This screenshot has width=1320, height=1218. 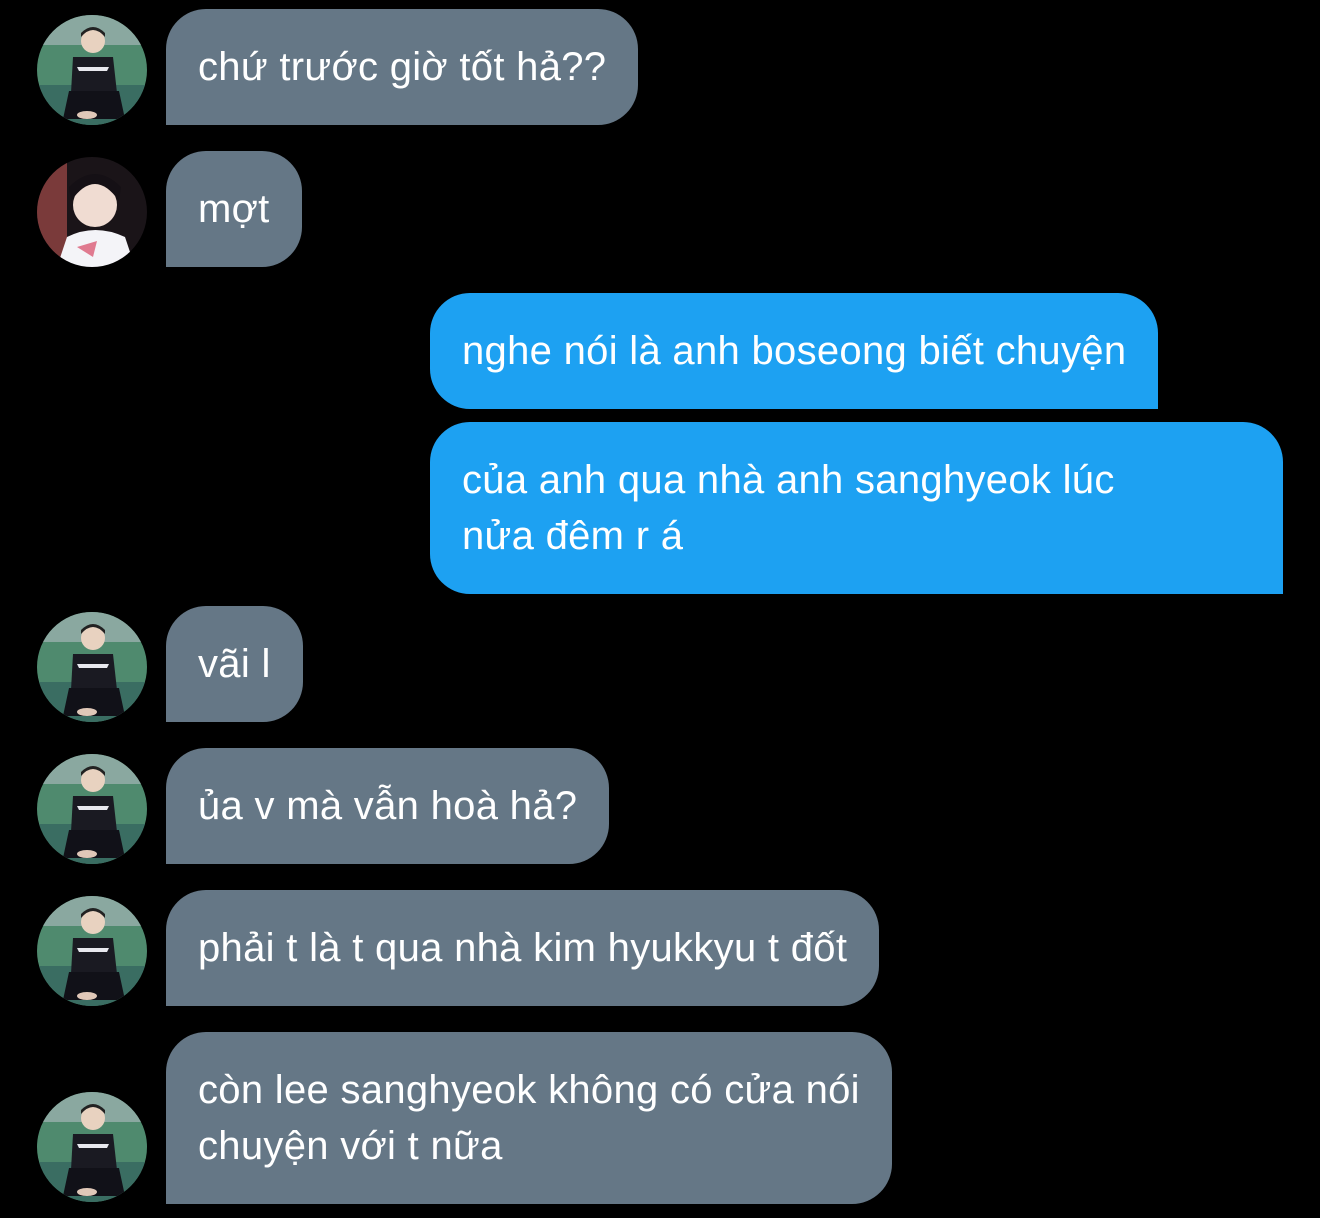 I want to click on sender-avatar-b, so click(x=92, y=212).